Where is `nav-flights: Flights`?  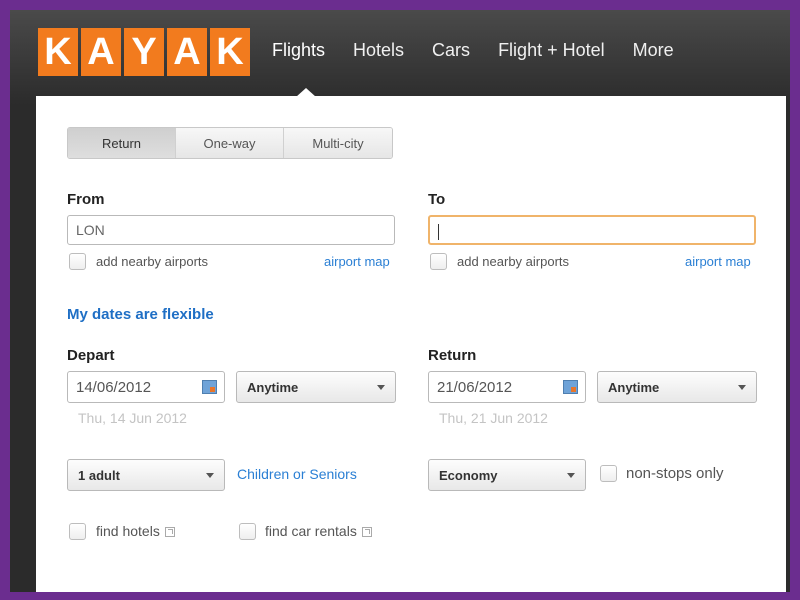 nav-flights: Flights is located at coordinates (298, 50).